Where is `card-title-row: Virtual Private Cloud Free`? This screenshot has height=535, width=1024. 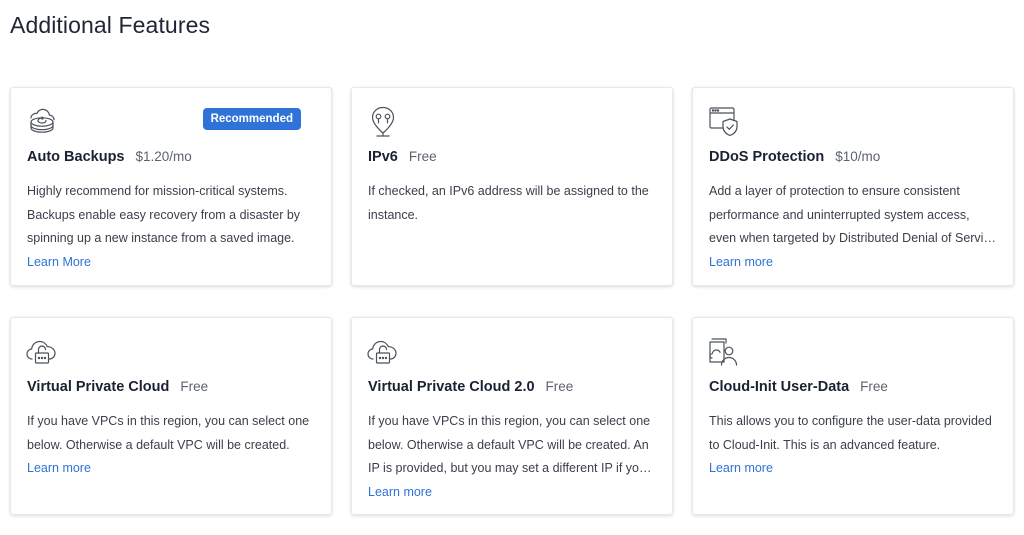 card-title-row: Virtual Private Cloud Free is located at coordinates (117, 387).